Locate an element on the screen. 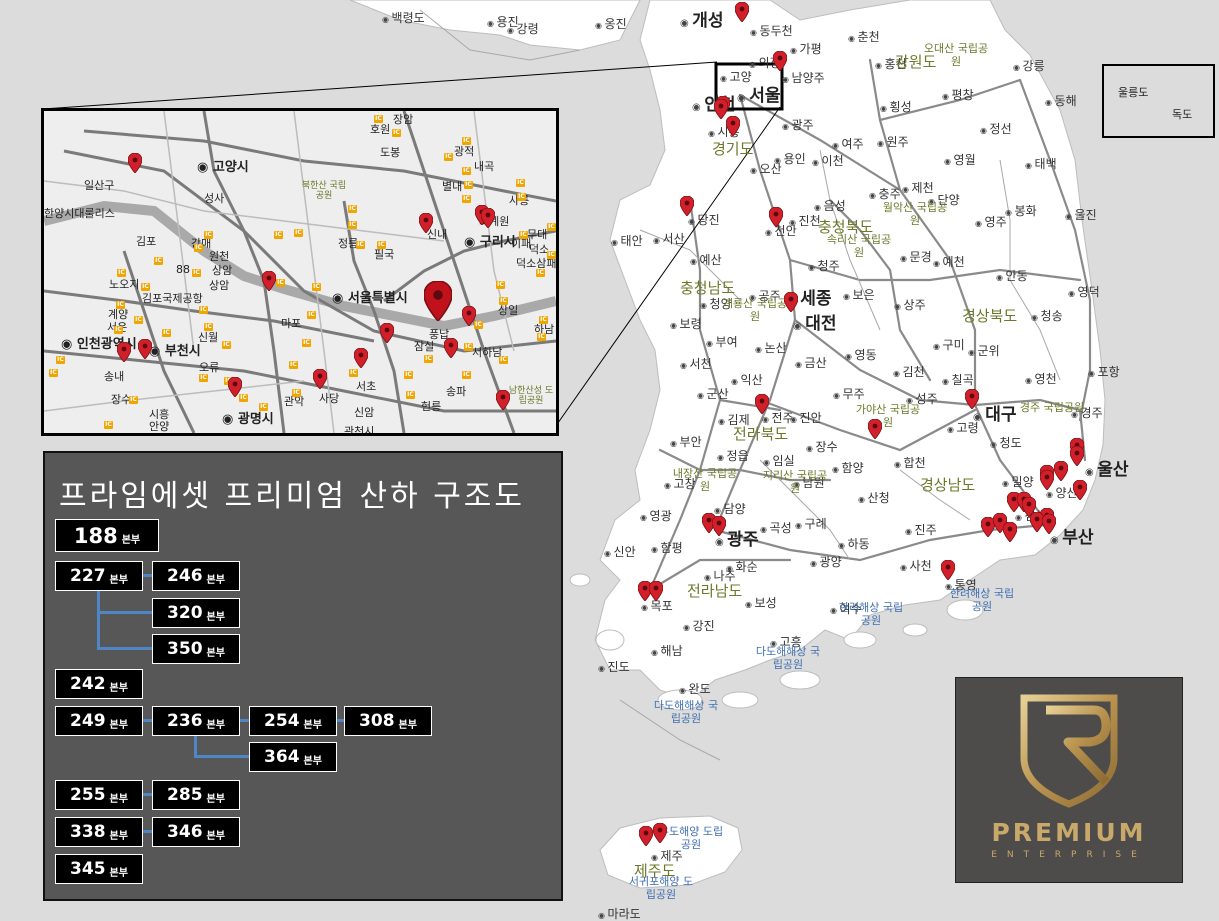  city-label: ◉ 군위 is located at coordinates (984, 351).